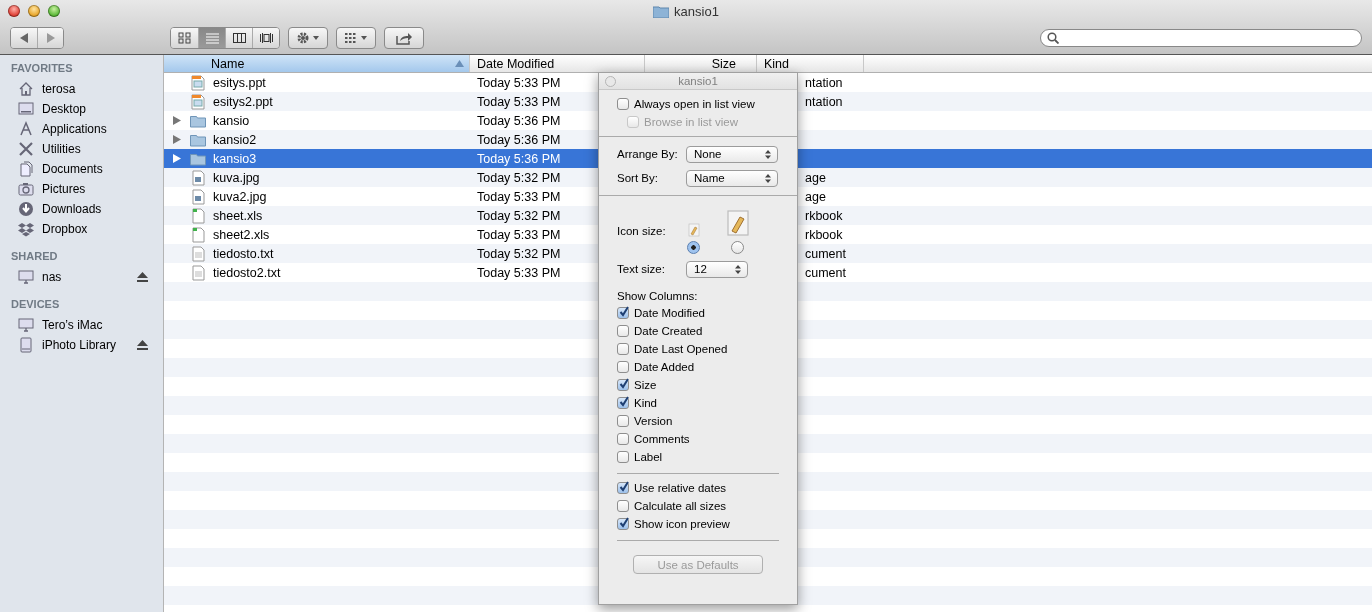 Image resolution: width=1372 pixels, height=612 pixels. What do you see at coordinates (42, 68) in the screenshot?
I see `section-header: FAVORITES` at bounding box center [42, 68].